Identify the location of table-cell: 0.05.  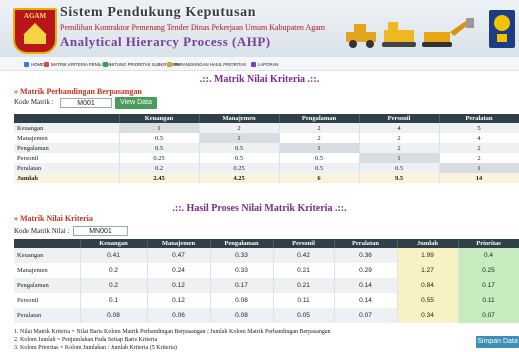
(304, 315).